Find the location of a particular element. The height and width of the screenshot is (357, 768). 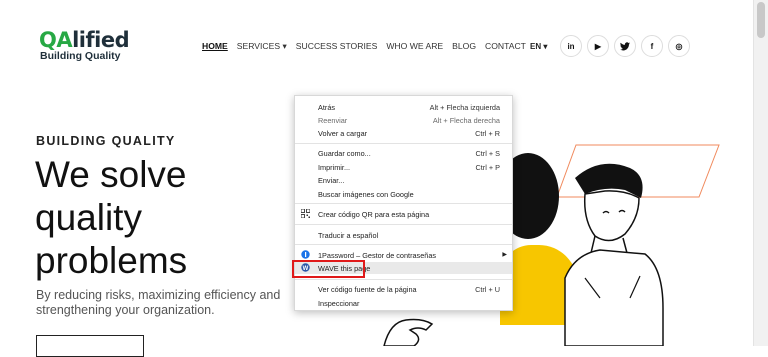

logo-tagline: Building Quality is located at coordinates (80, 56).